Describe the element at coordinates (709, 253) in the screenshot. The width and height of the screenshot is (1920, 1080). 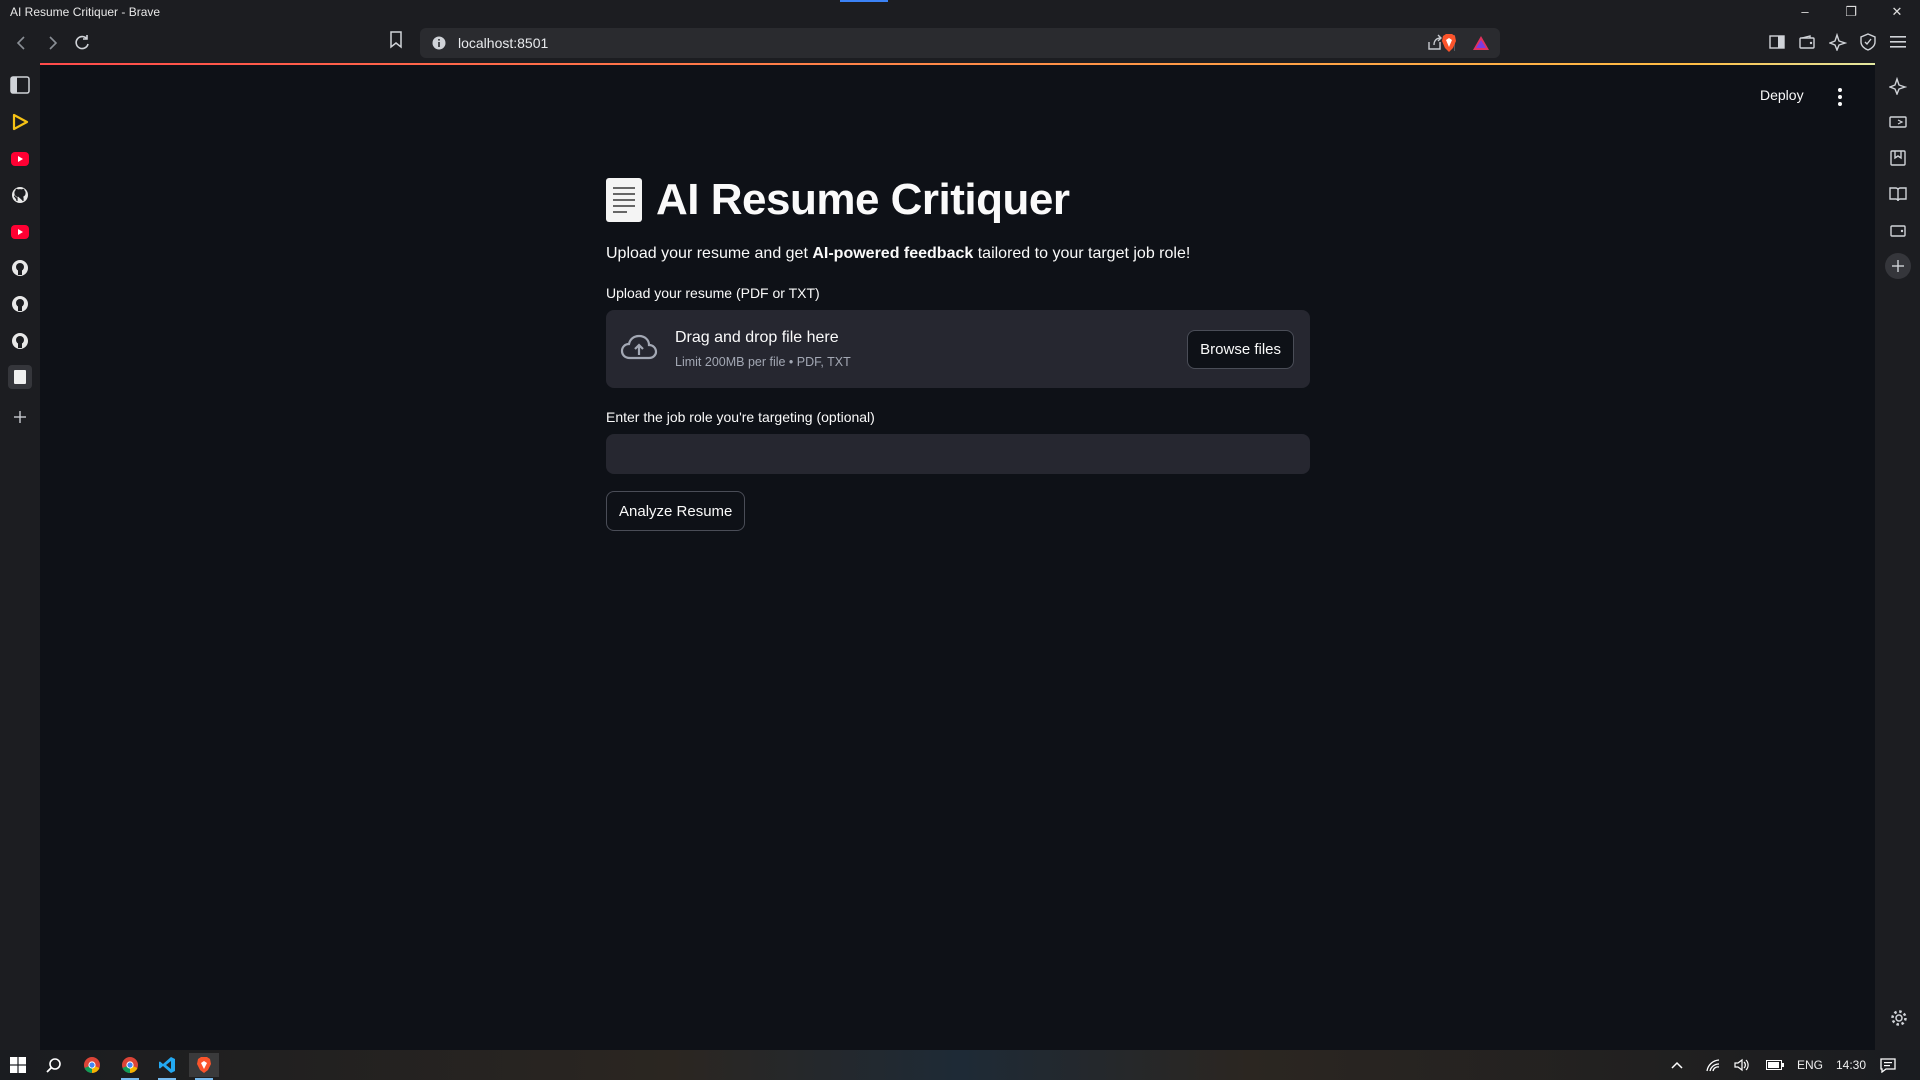
I see `subtitle-text: Upload your resume and get` at that location.